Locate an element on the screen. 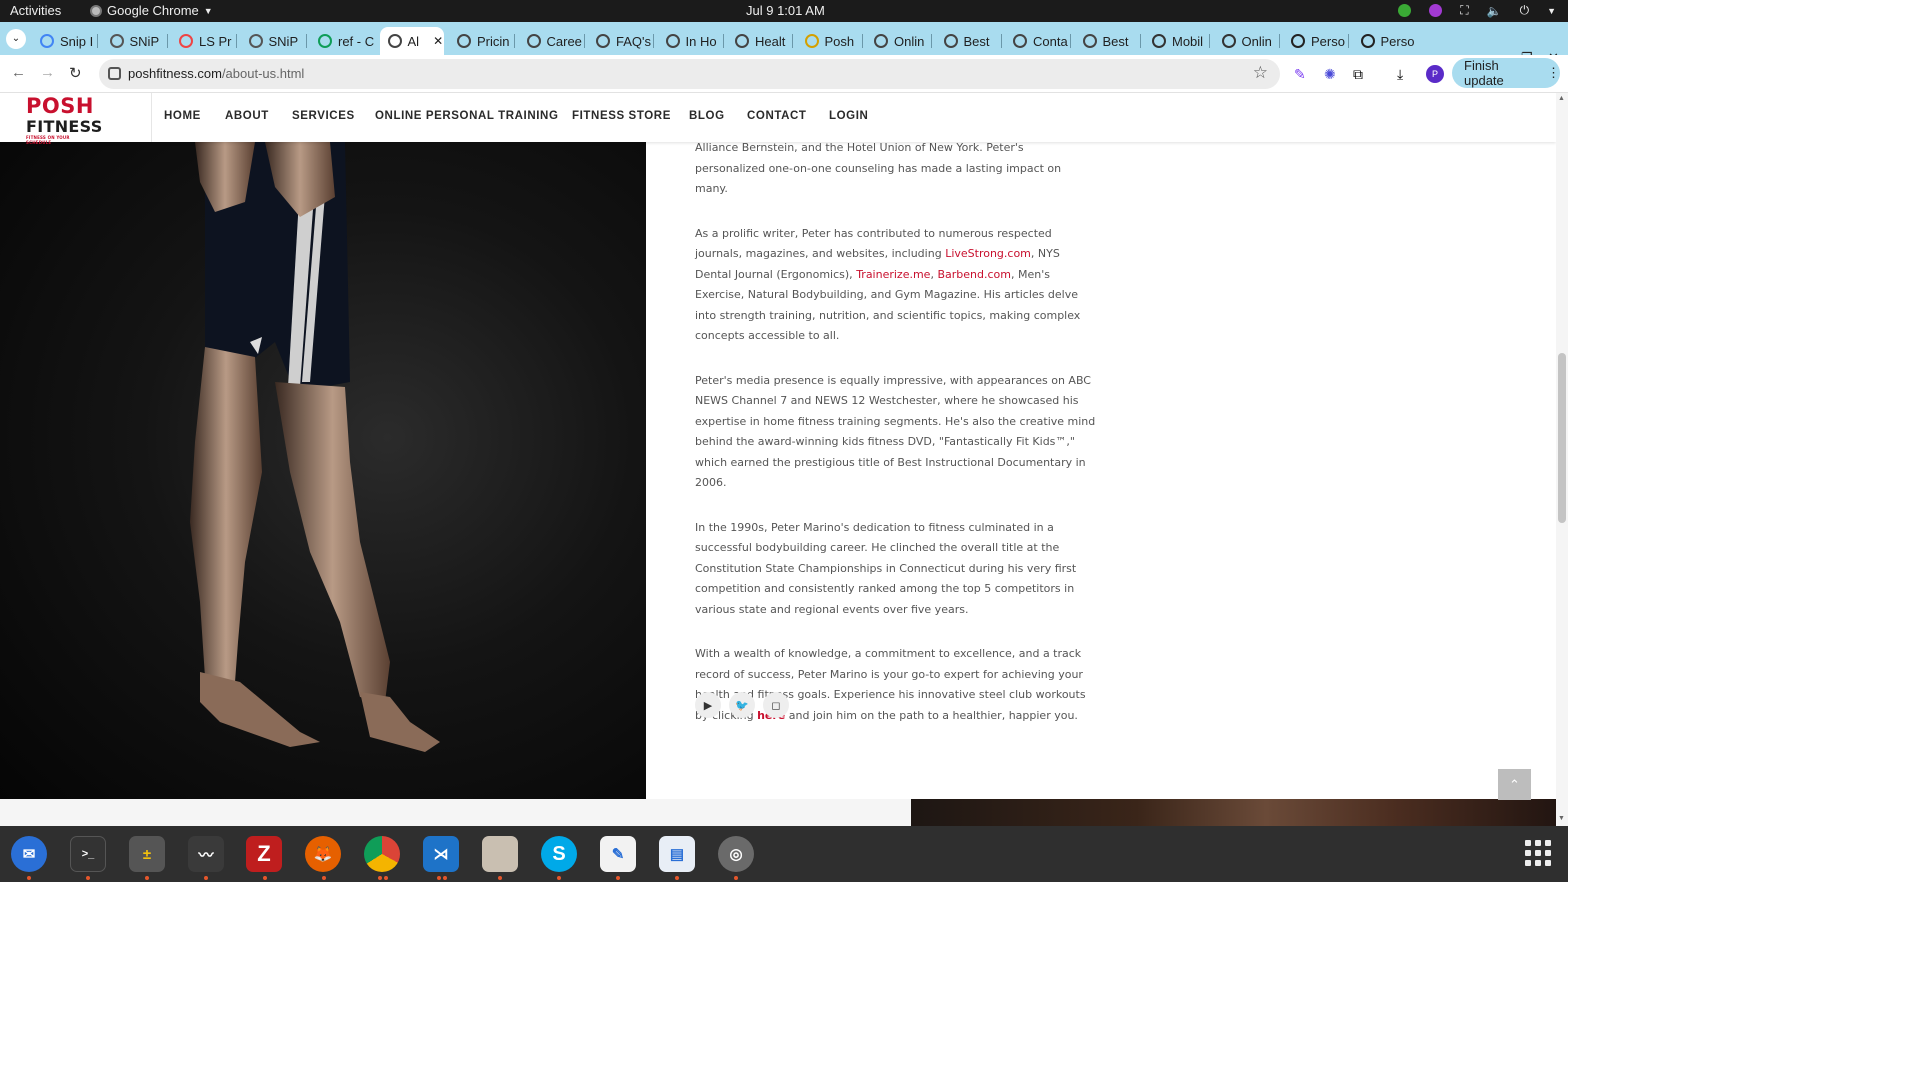 The height and width of the screenshot is (1080, 1920). bookmark-star-icon: ☆ is located at coordinates (1260, 73).